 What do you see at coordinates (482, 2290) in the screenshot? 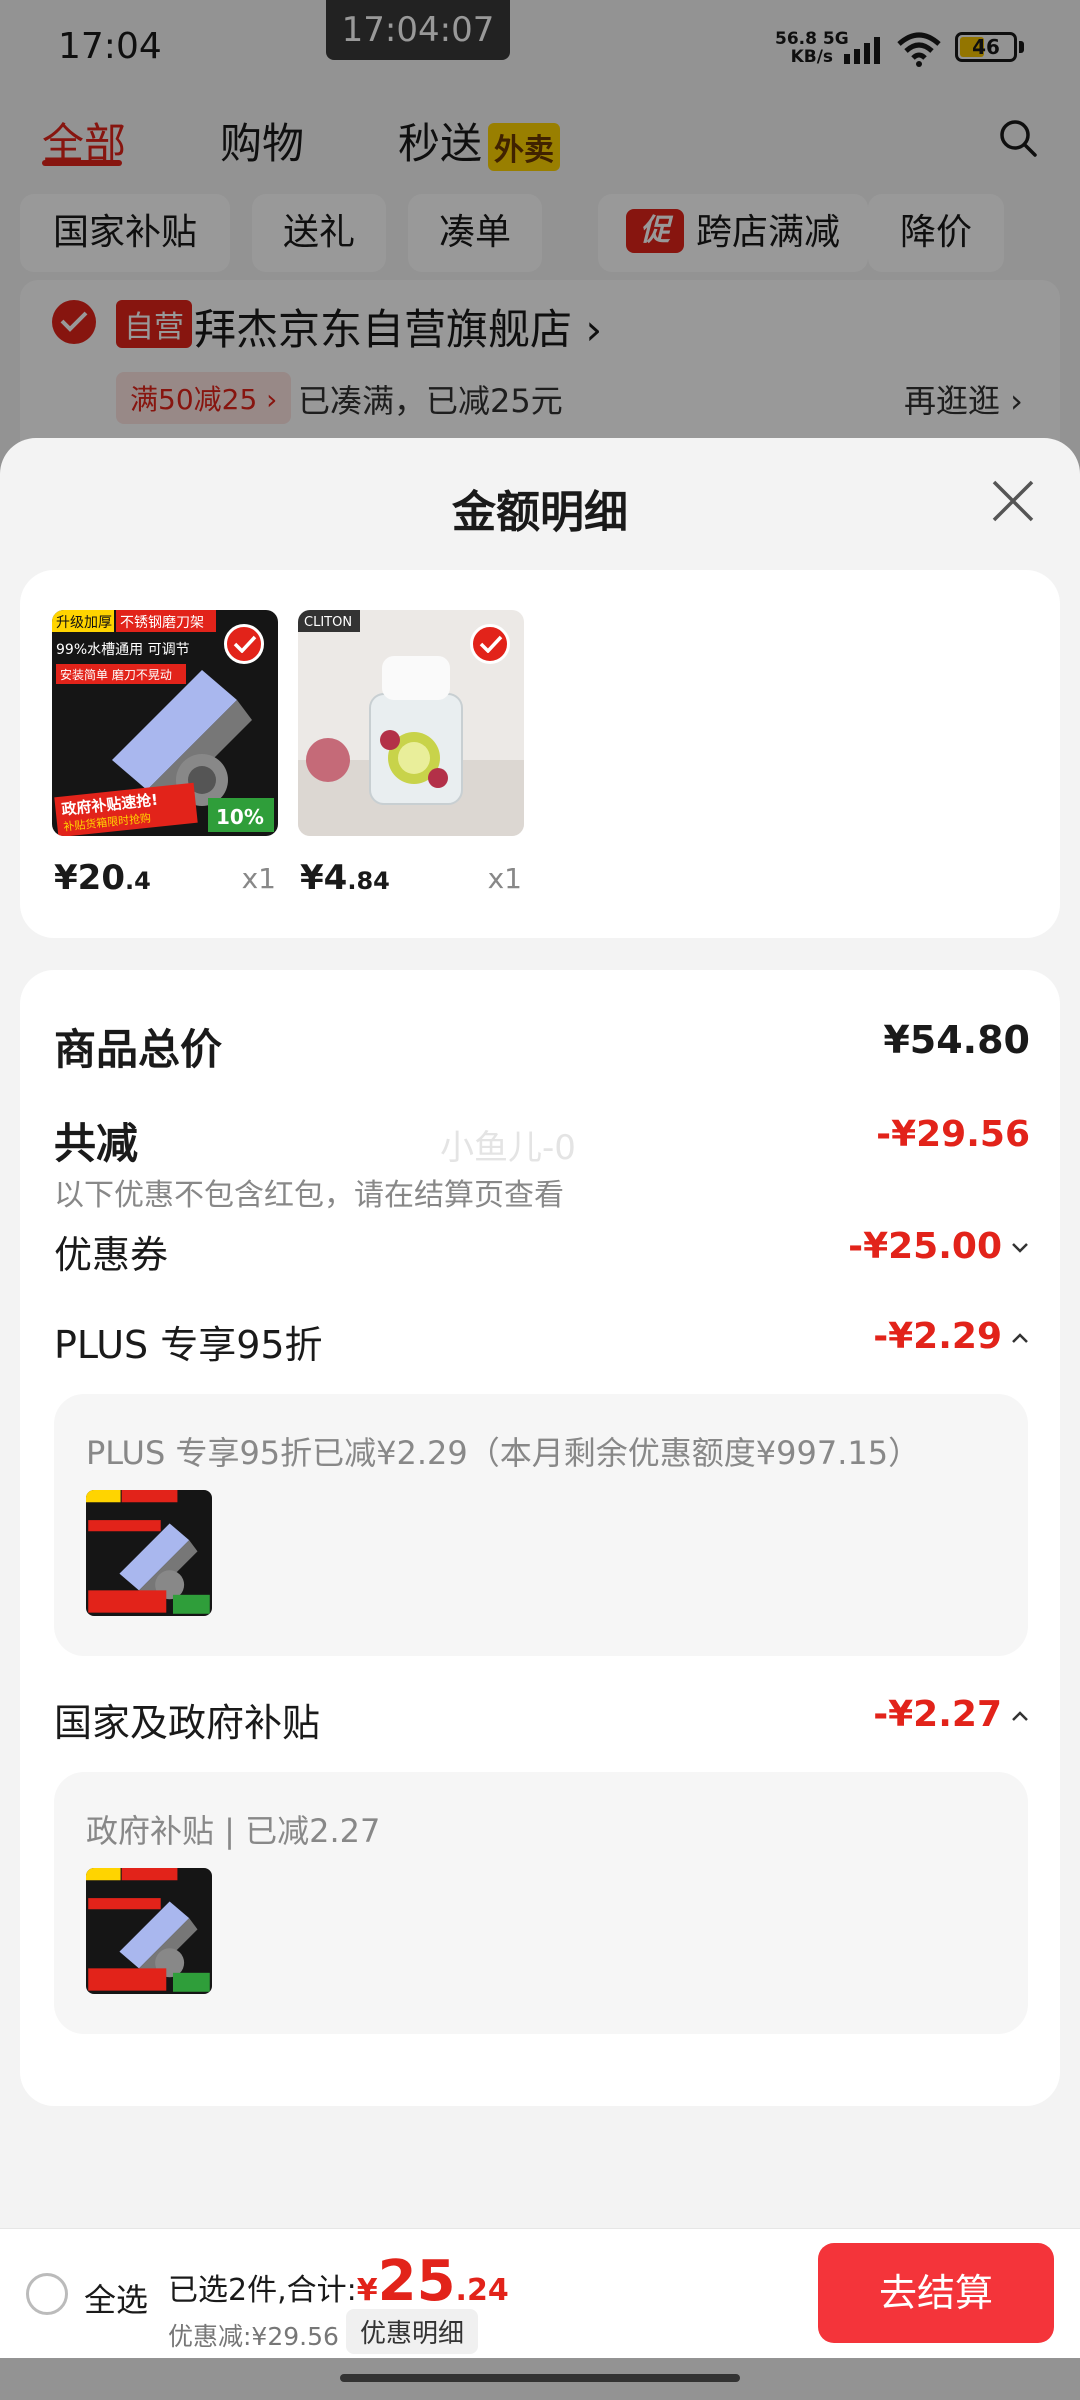
I see `total-dec: .24` at bounding box center [482, 2290].